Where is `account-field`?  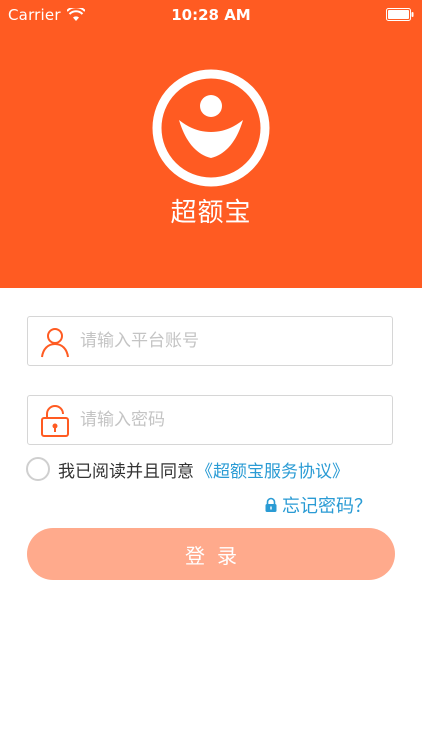
account-field is located at coordinates (210, 341).